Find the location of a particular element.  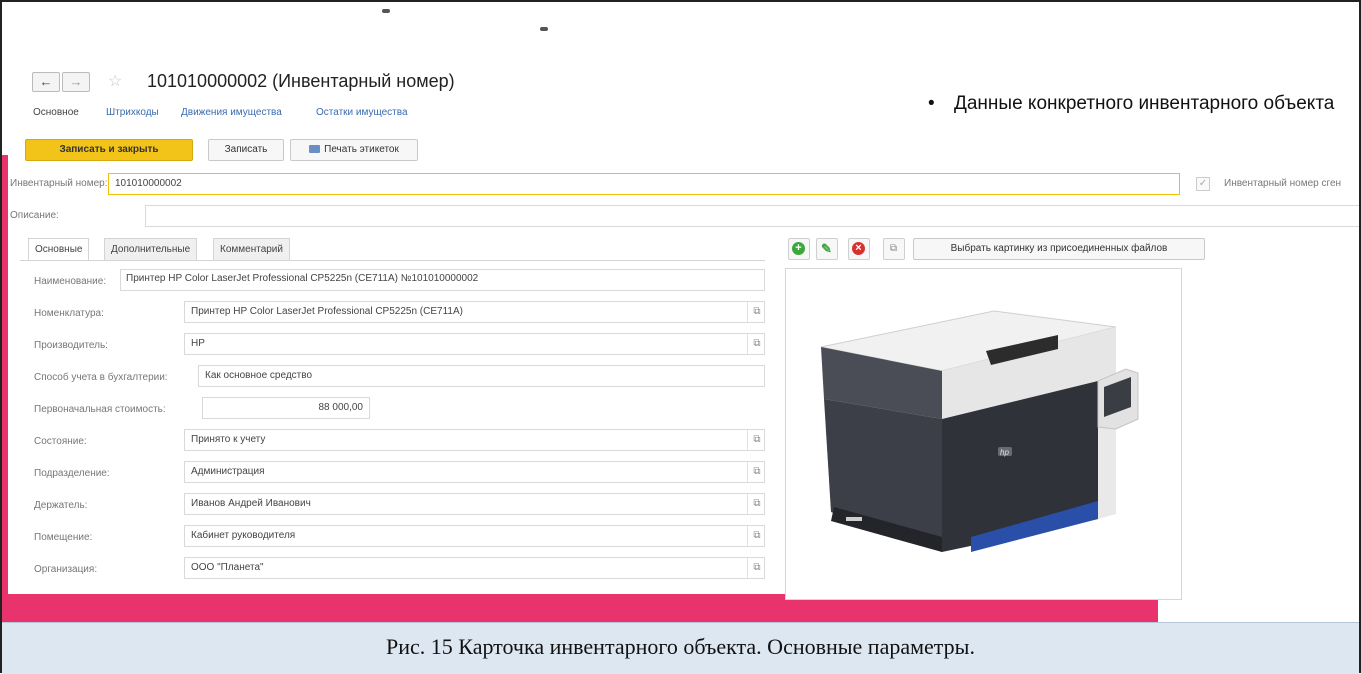

initial-cost-field: 88 000,00 is located at coordinates (286, 408).